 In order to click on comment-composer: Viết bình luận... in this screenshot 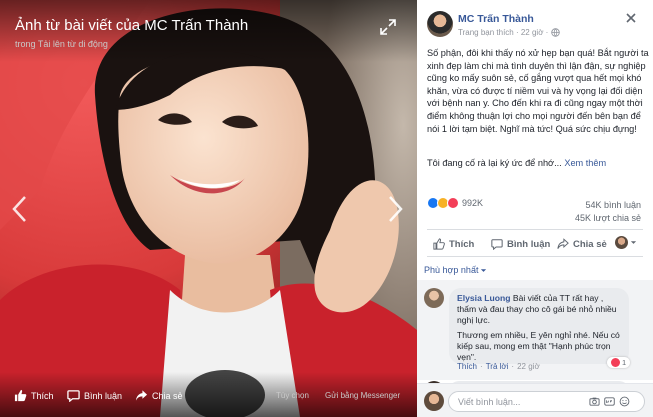, I will do `click(535, 400)`.